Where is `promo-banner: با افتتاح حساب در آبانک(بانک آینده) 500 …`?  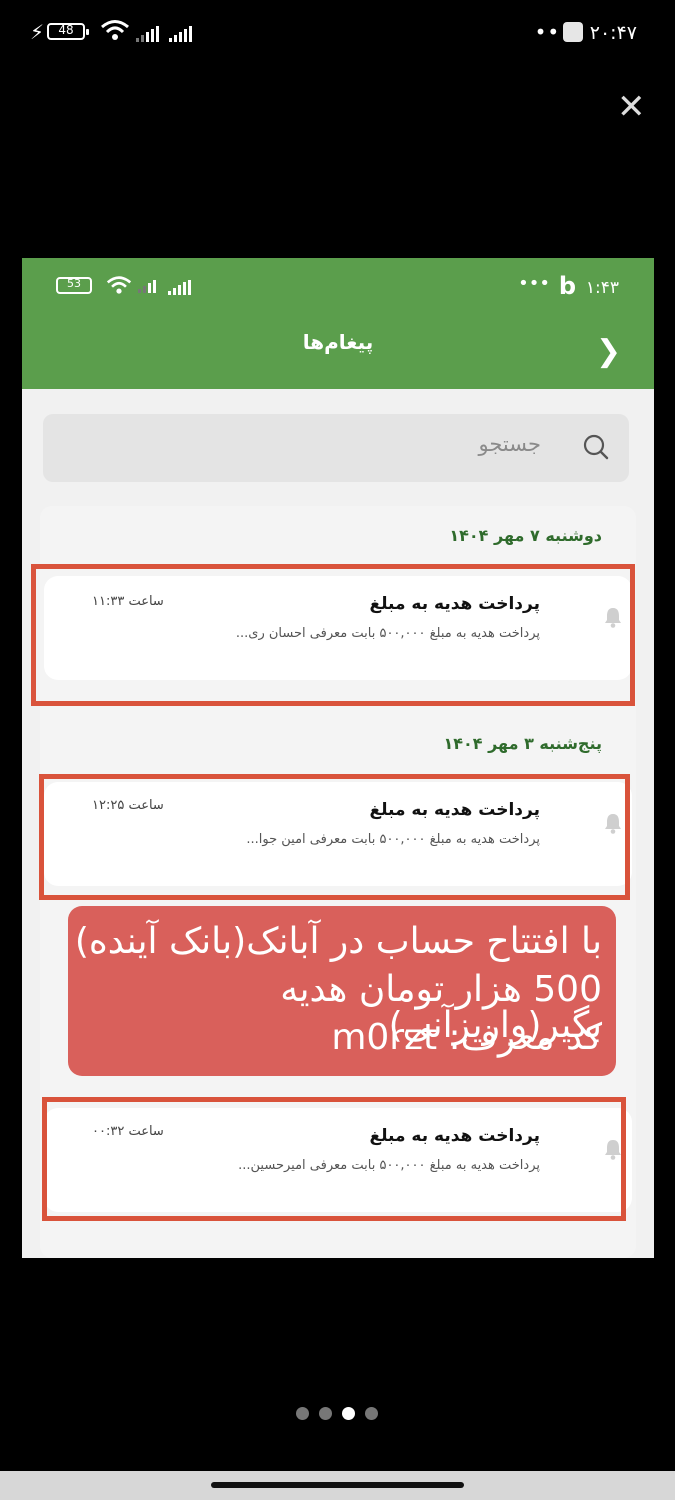
promo-banner: با افتتاح حساب در آبانک(بانک آینده) 500 … is located at coordinates (342, 991).